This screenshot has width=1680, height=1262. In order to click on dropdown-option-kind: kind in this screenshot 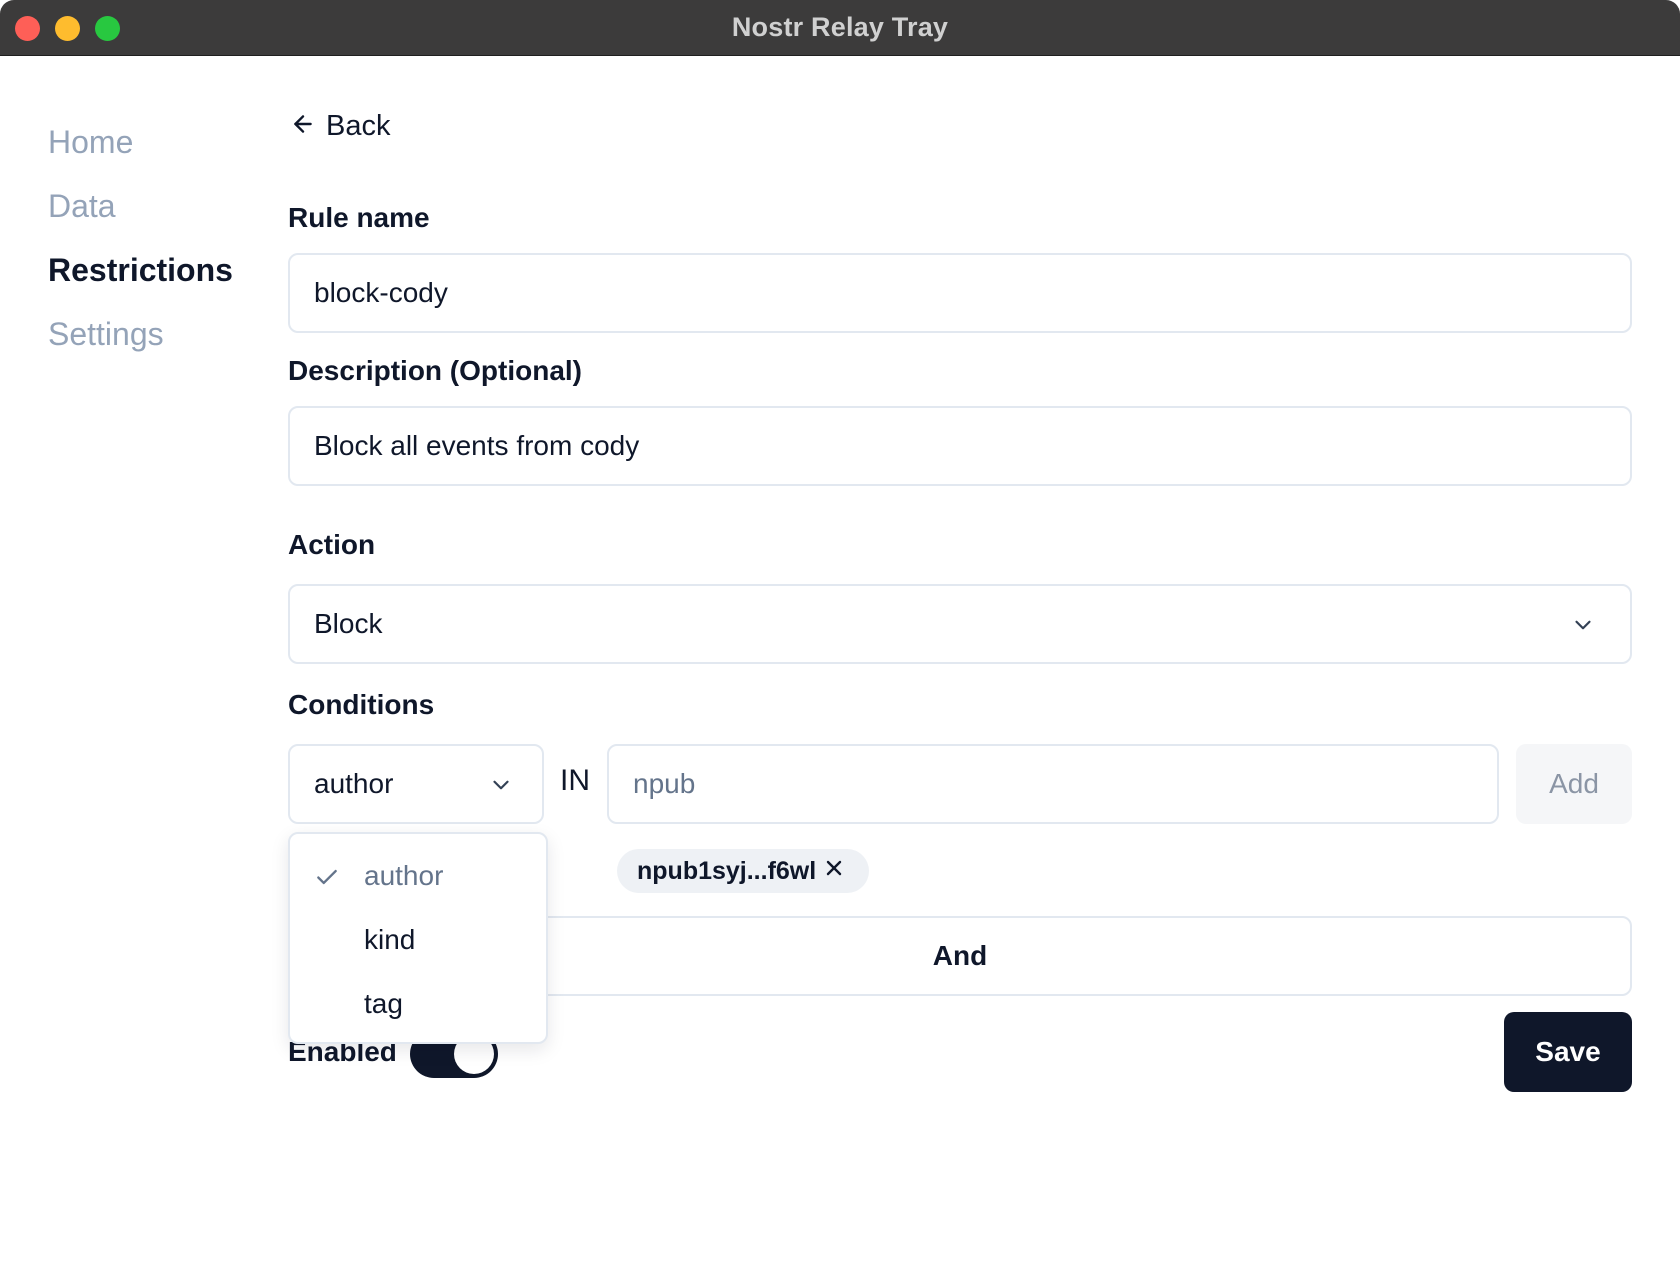, I will do `click(418, 940)`.